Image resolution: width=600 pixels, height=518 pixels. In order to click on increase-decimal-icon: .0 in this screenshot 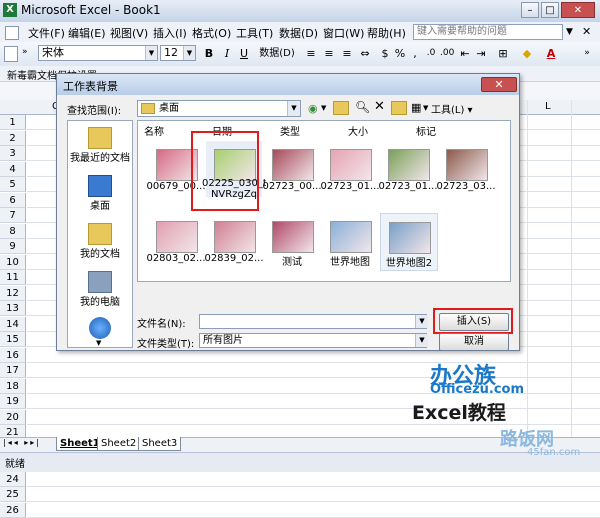, I will do `click(431, 53)`.